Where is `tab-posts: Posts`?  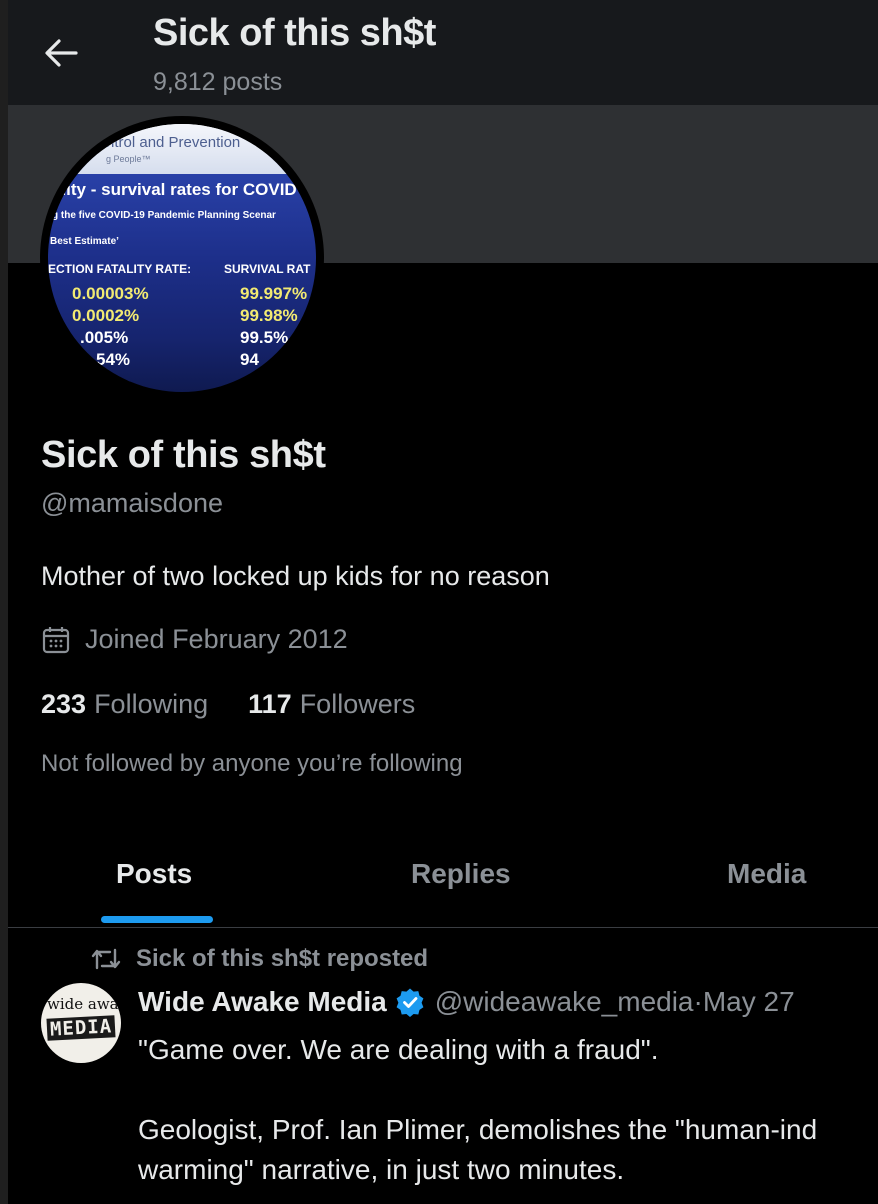 tab-posts: Posts is located at coordinates (154, 874).